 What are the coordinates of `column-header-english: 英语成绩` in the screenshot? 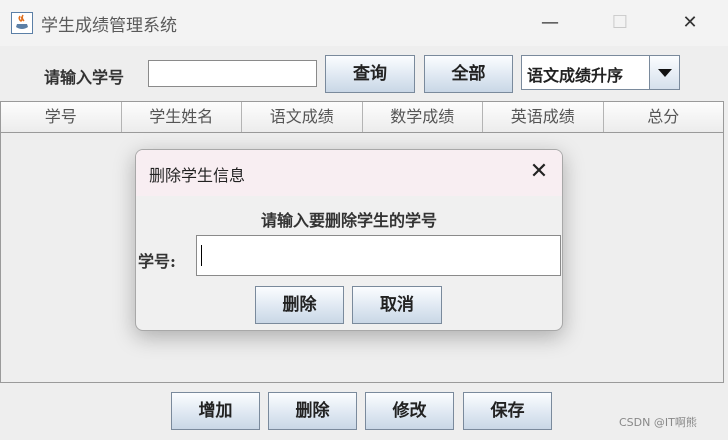 It's located at (543, 117).